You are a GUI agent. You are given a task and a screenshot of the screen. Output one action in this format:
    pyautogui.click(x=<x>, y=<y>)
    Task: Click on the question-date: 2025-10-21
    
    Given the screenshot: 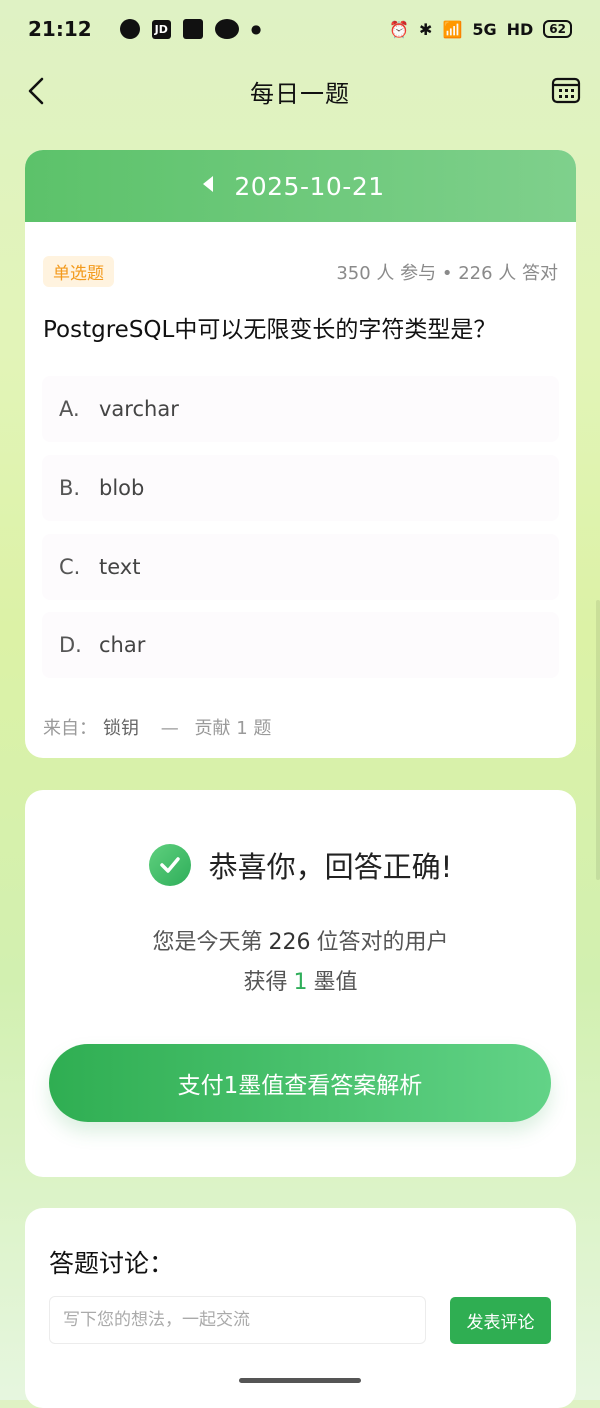 What is the action you would take?
    pyautogui.click(x=309, y=186)
    